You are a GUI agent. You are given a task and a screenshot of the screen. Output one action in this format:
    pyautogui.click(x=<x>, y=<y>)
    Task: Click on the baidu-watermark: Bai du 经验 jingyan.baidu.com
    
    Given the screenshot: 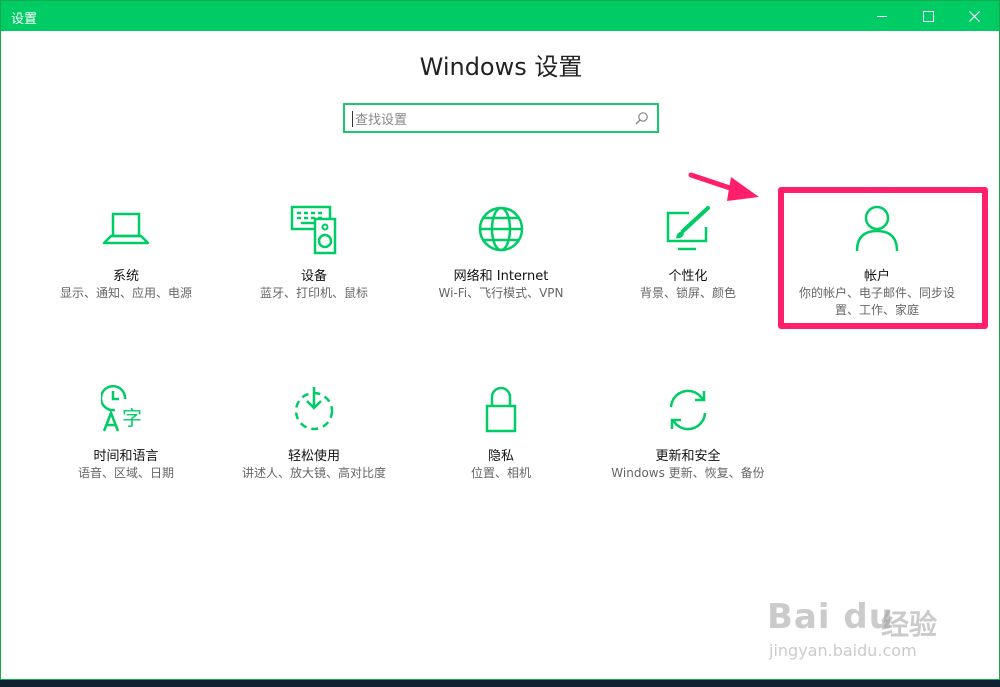 What is the action you would take?
    pyautogui.click(x=861, y=631)
    